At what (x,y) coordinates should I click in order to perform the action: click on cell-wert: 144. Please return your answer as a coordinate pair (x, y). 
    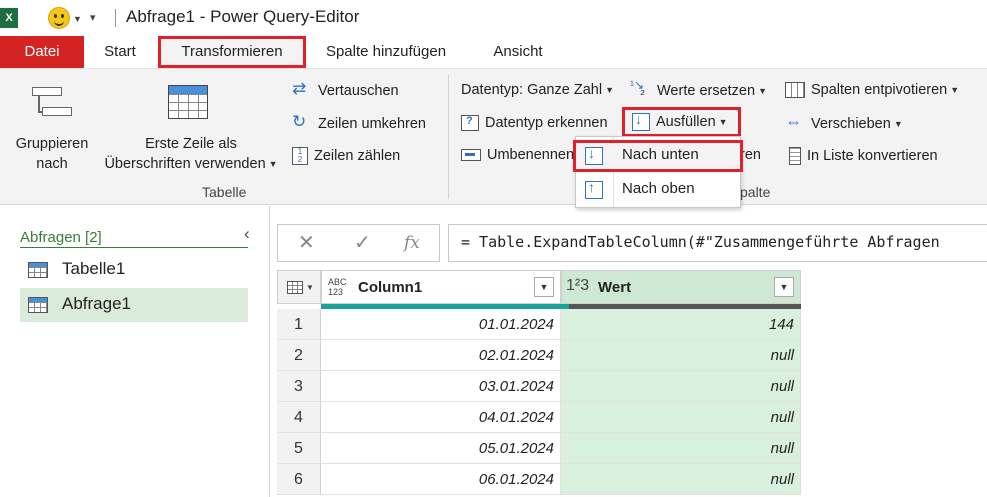
    Looking at the image, I should click on (681, 324).